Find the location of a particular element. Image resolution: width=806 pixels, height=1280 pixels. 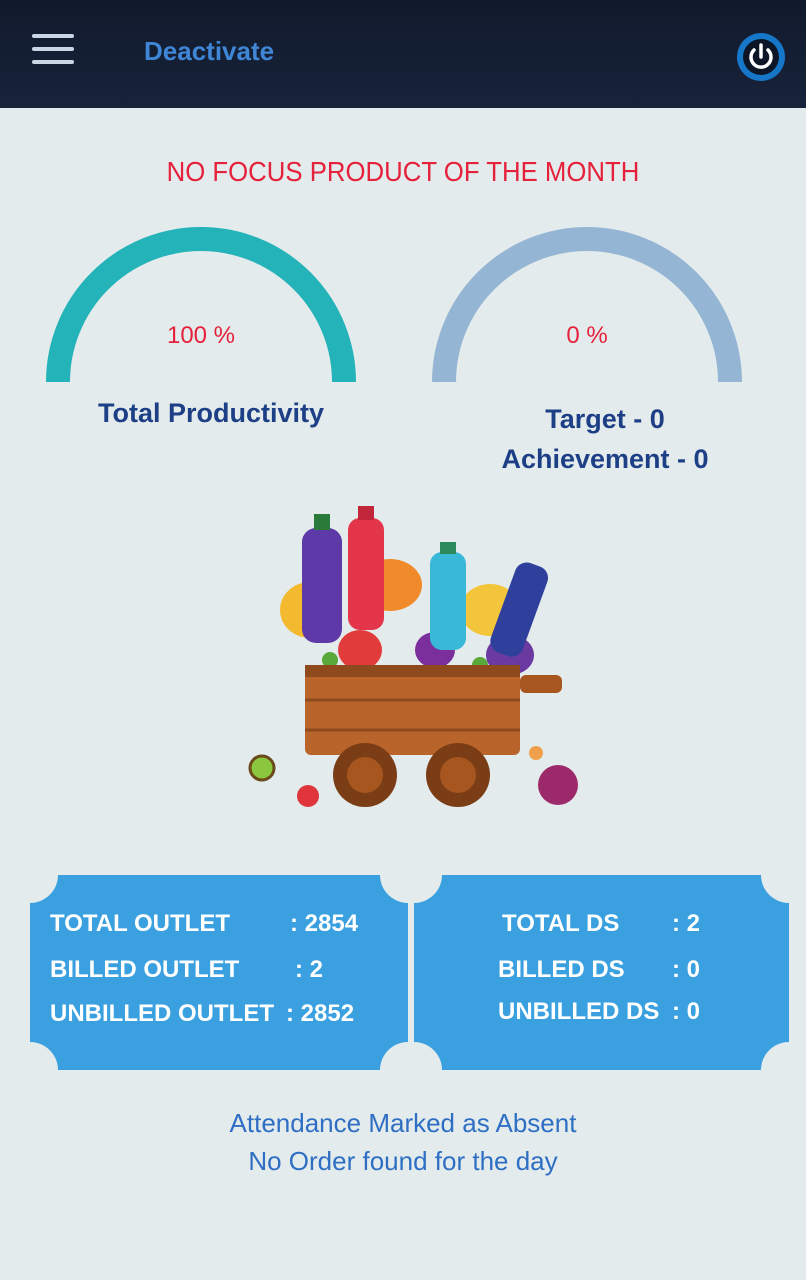

unbilled-ds-label: UNBILLED DS is located at coordinates (579, 1011).